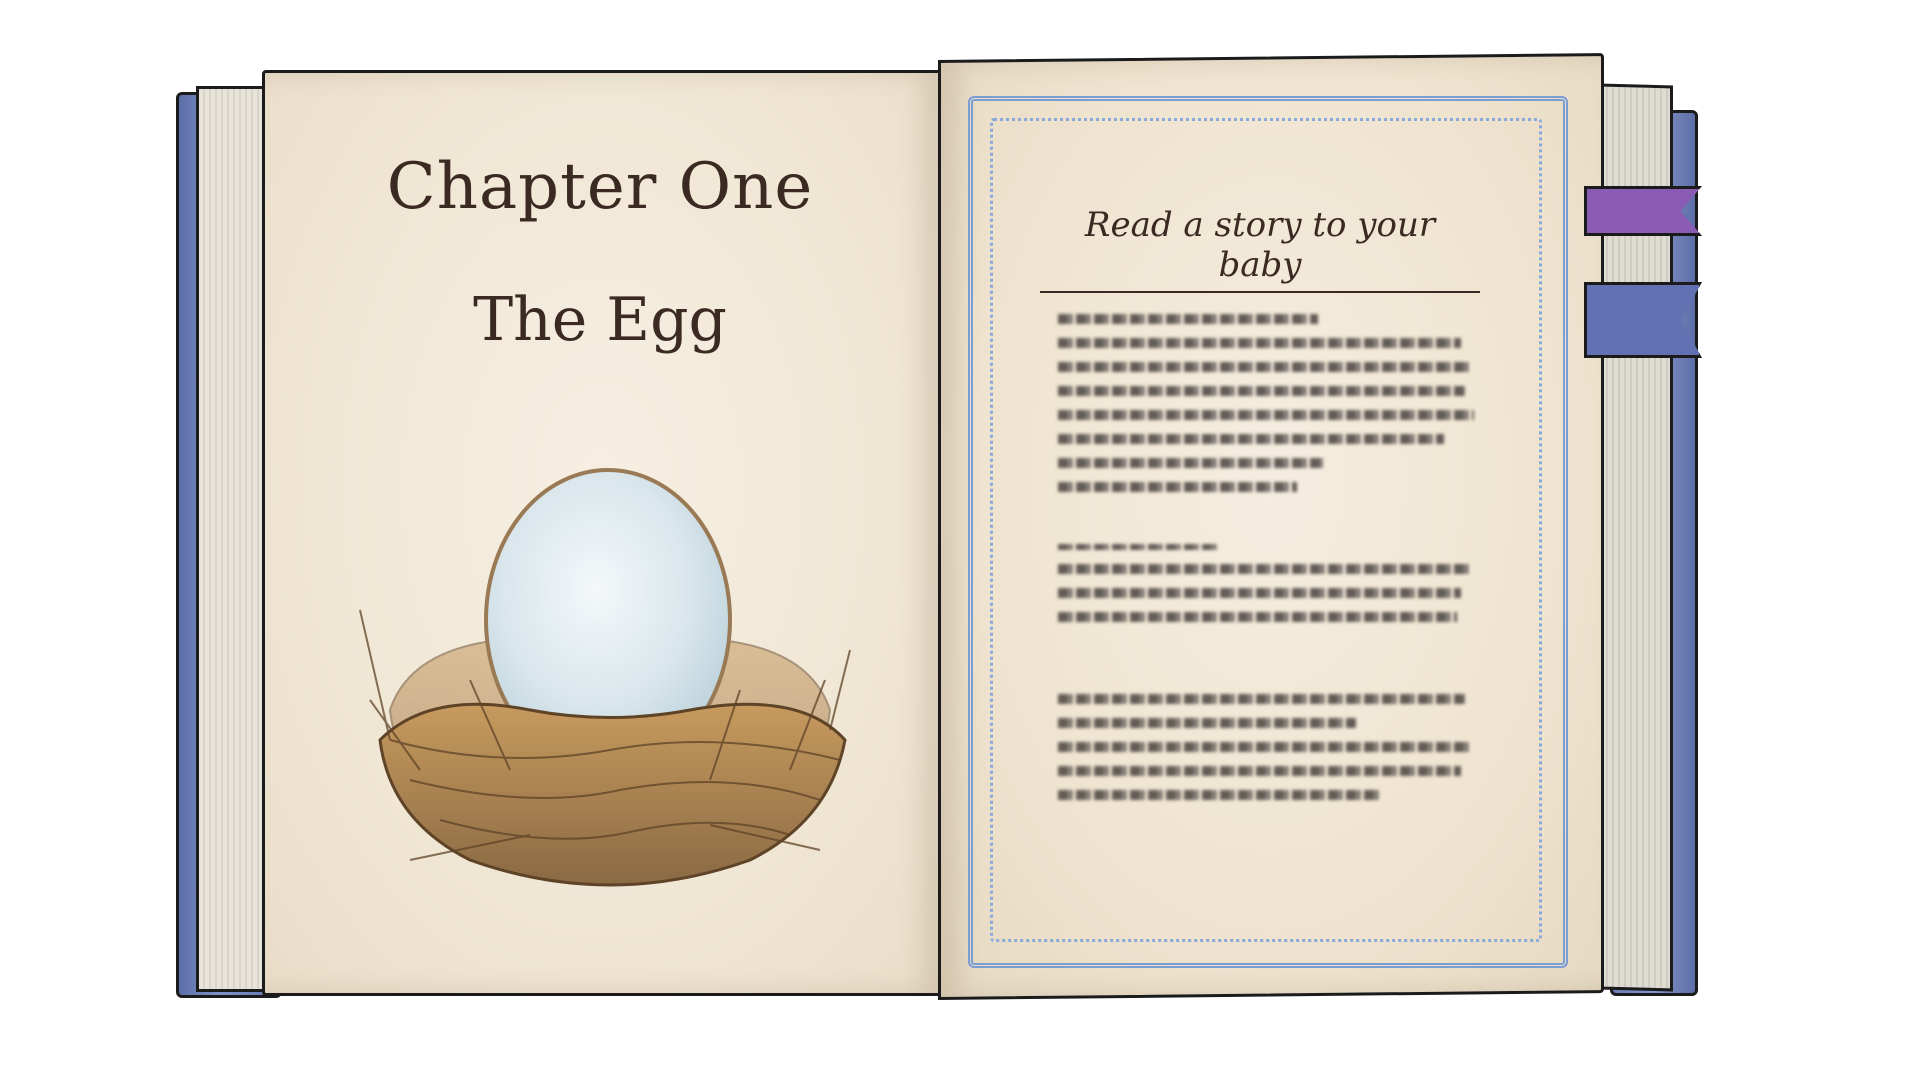  What do you see at coordinates (600, 320) in the screenshot?
I see `chapter-subtitle: The Egg` at bounding box center [600, 320].